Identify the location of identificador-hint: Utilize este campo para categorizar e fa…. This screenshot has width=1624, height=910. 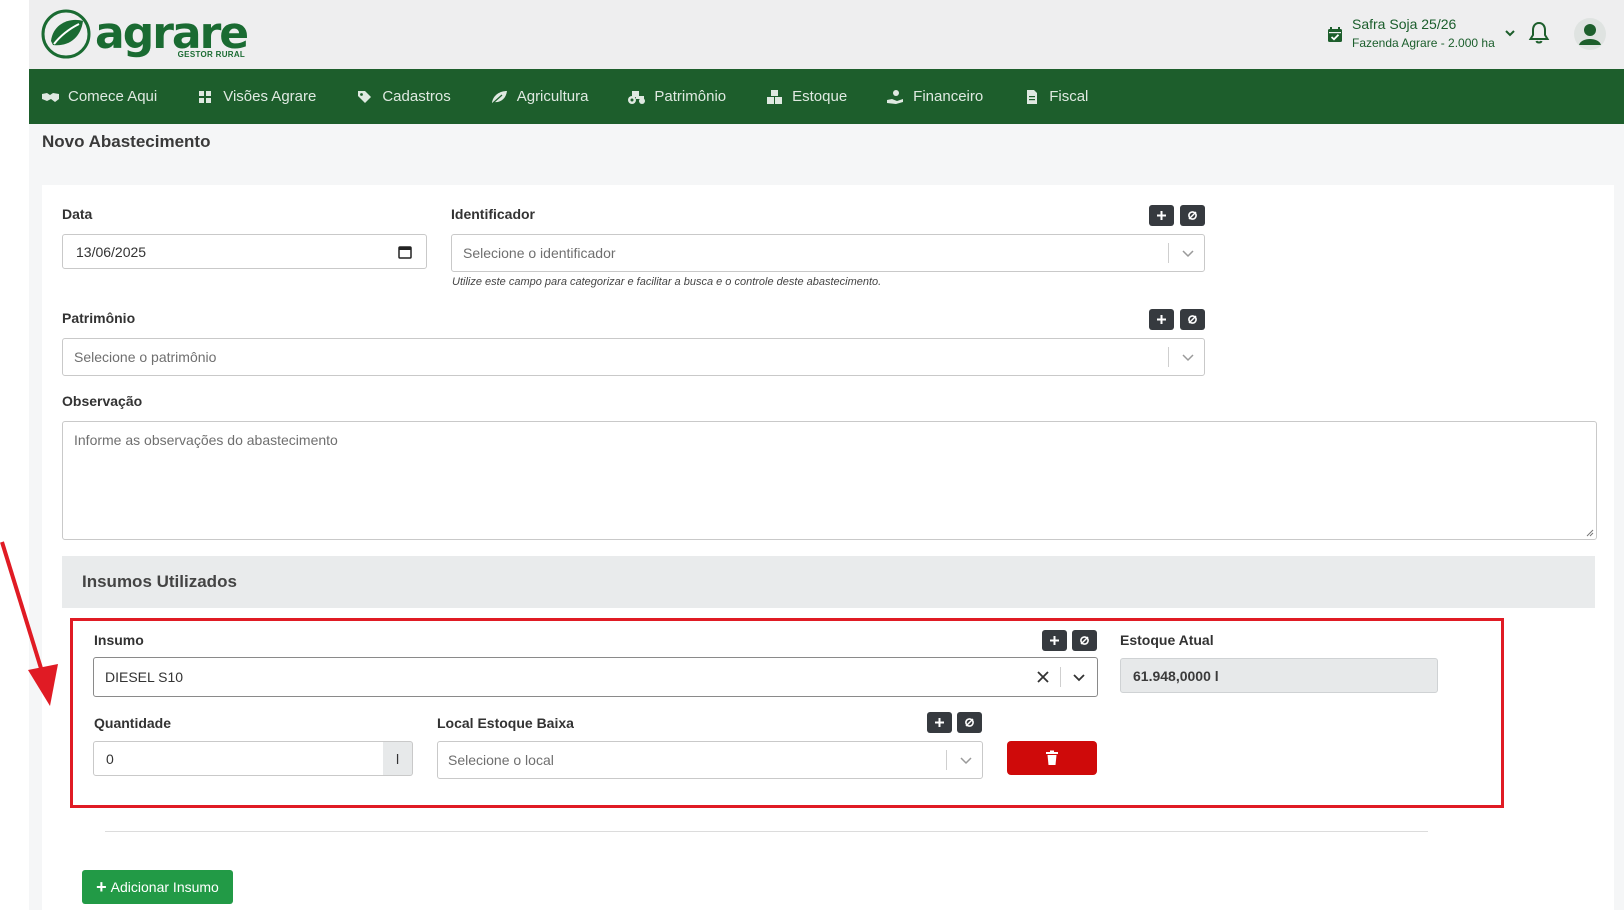
(667, 282).